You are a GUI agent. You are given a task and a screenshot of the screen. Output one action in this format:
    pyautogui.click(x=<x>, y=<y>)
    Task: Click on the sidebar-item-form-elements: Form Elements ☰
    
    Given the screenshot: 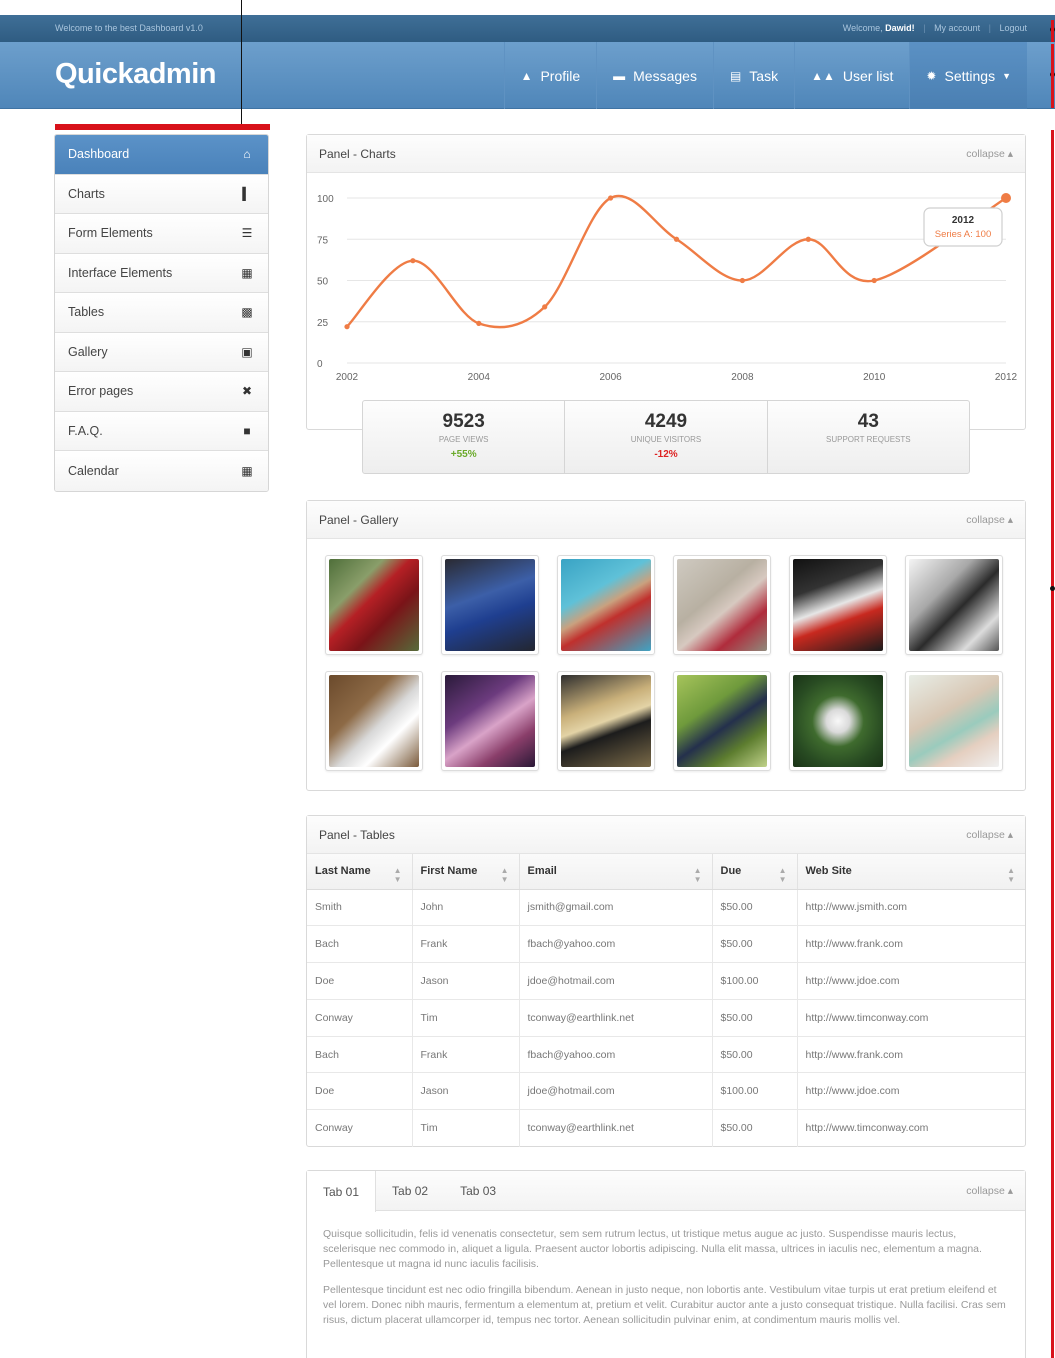 What is the action you would take?
    pyautogui.click(x=161, y=234)
    